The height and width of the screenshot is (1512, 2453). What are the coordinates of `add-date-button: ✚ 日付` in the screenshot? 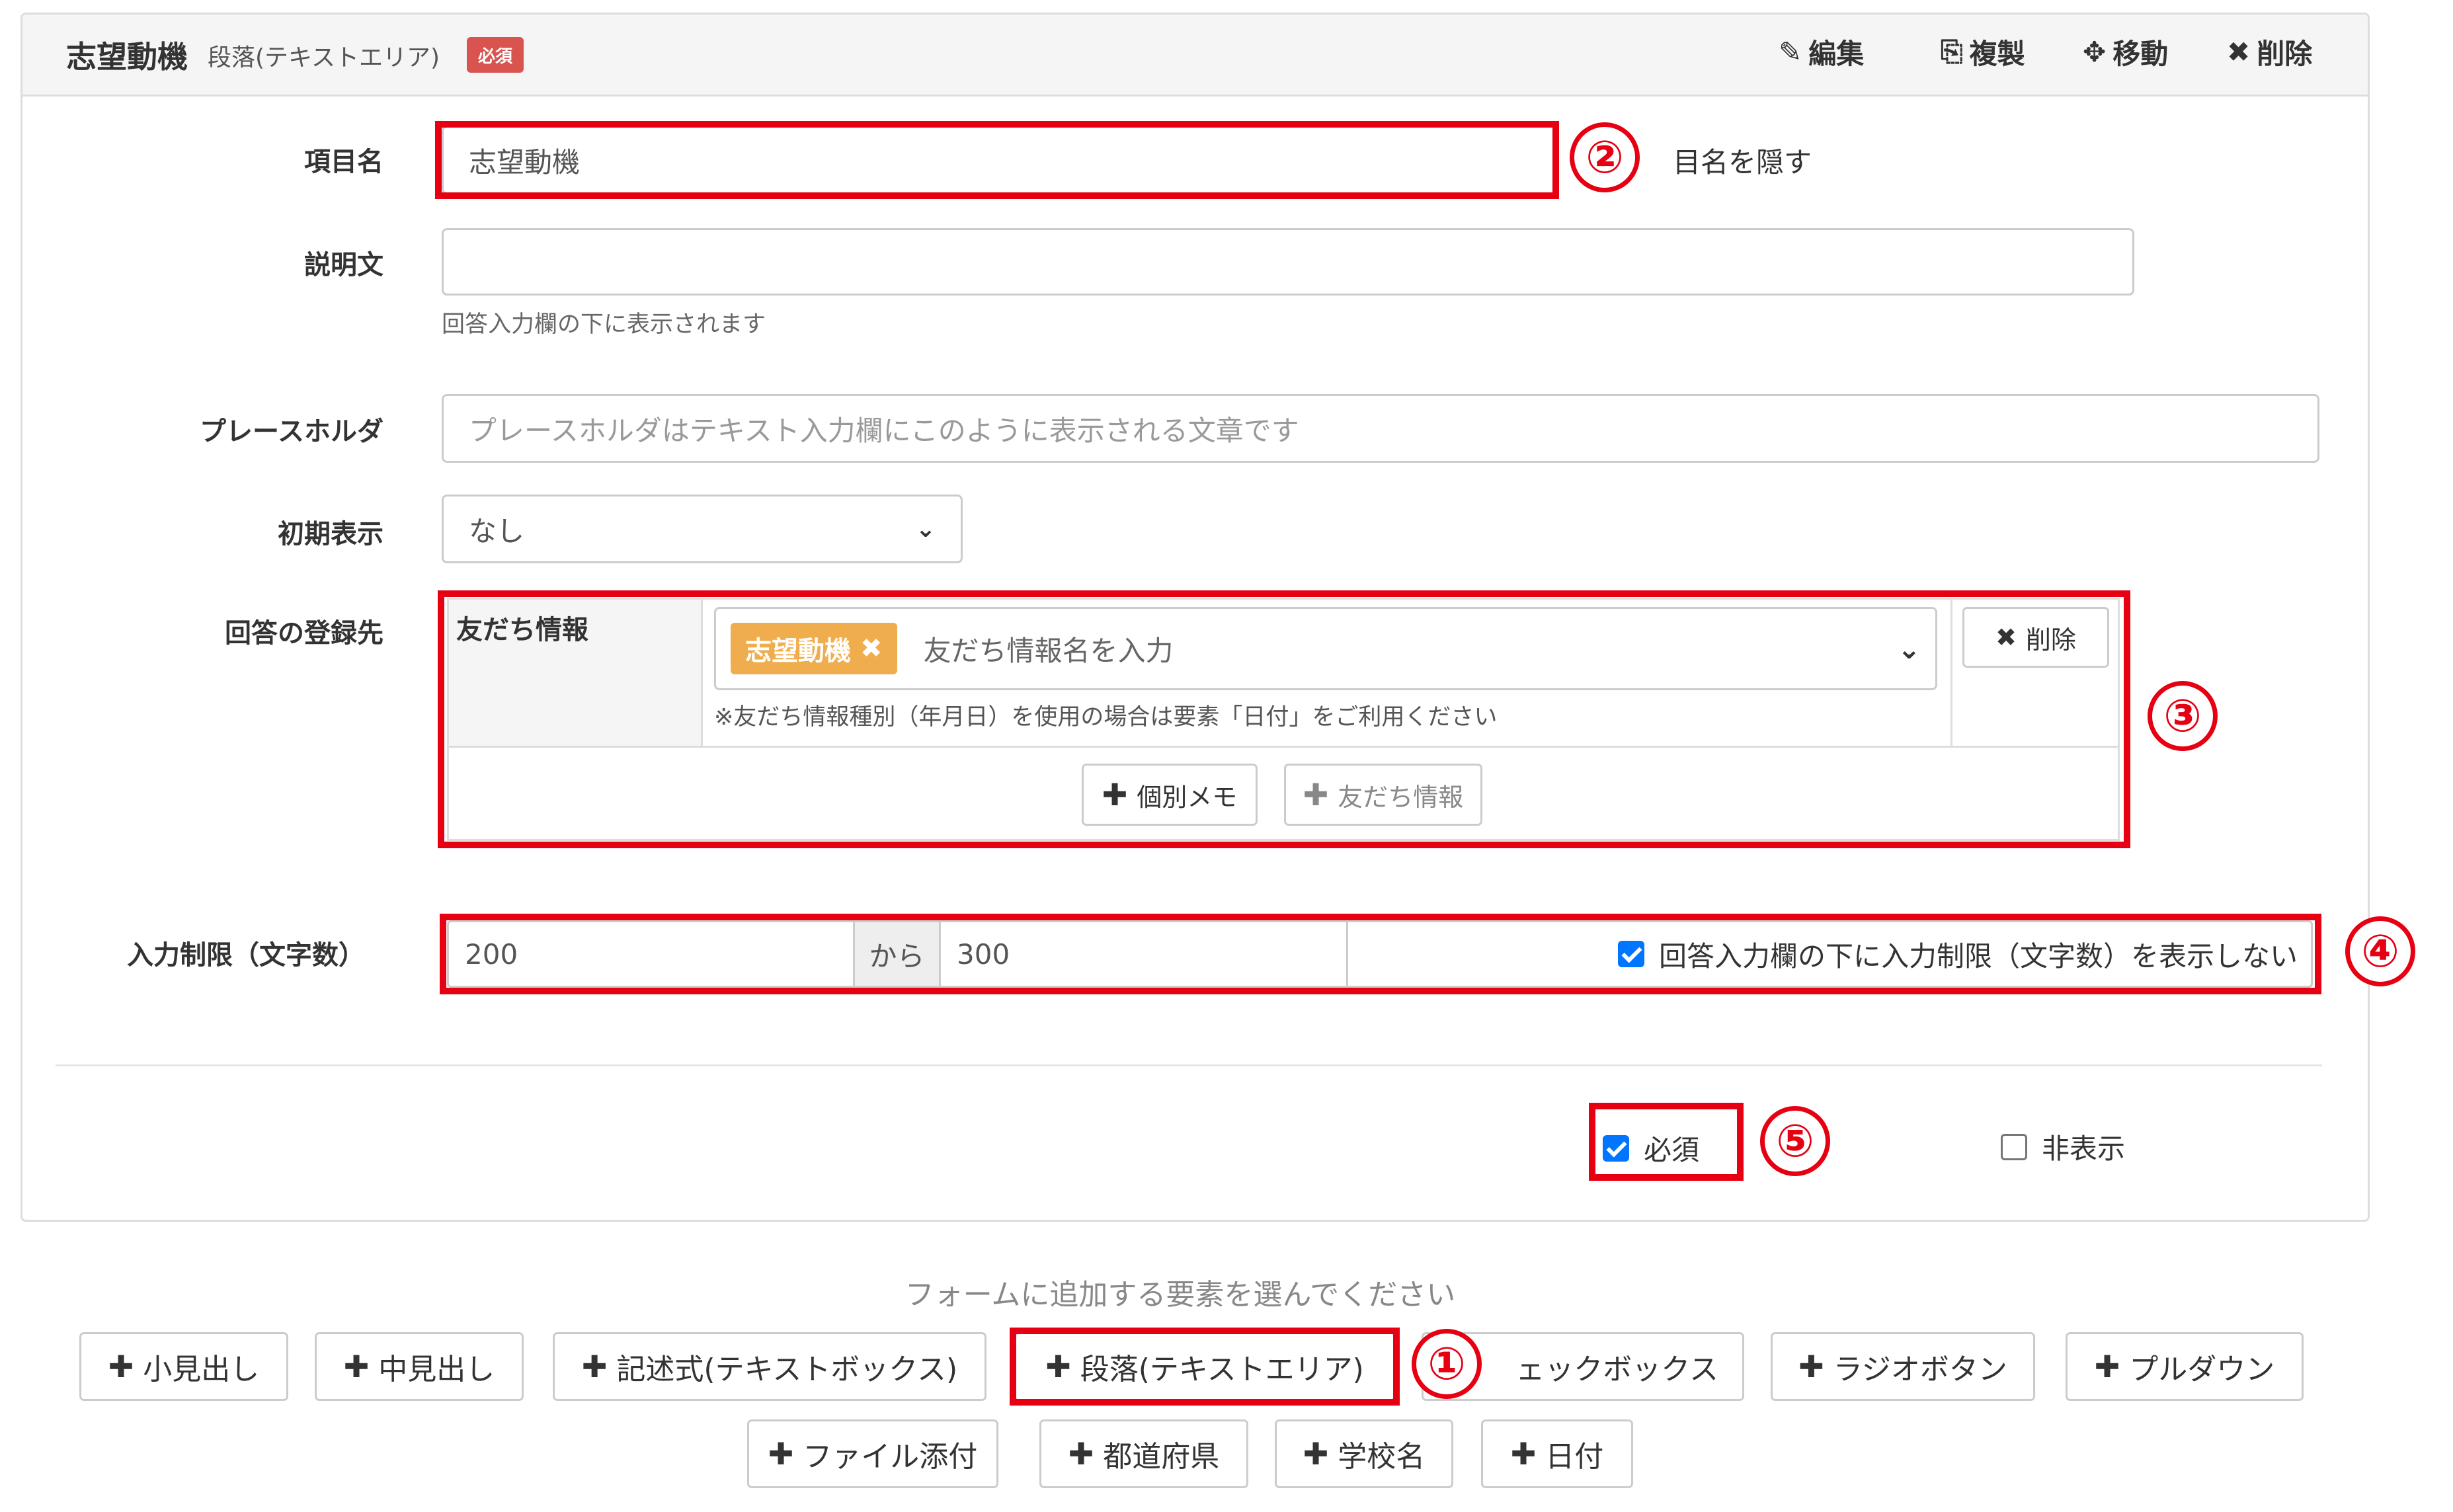 It's located at (1557, 1454).